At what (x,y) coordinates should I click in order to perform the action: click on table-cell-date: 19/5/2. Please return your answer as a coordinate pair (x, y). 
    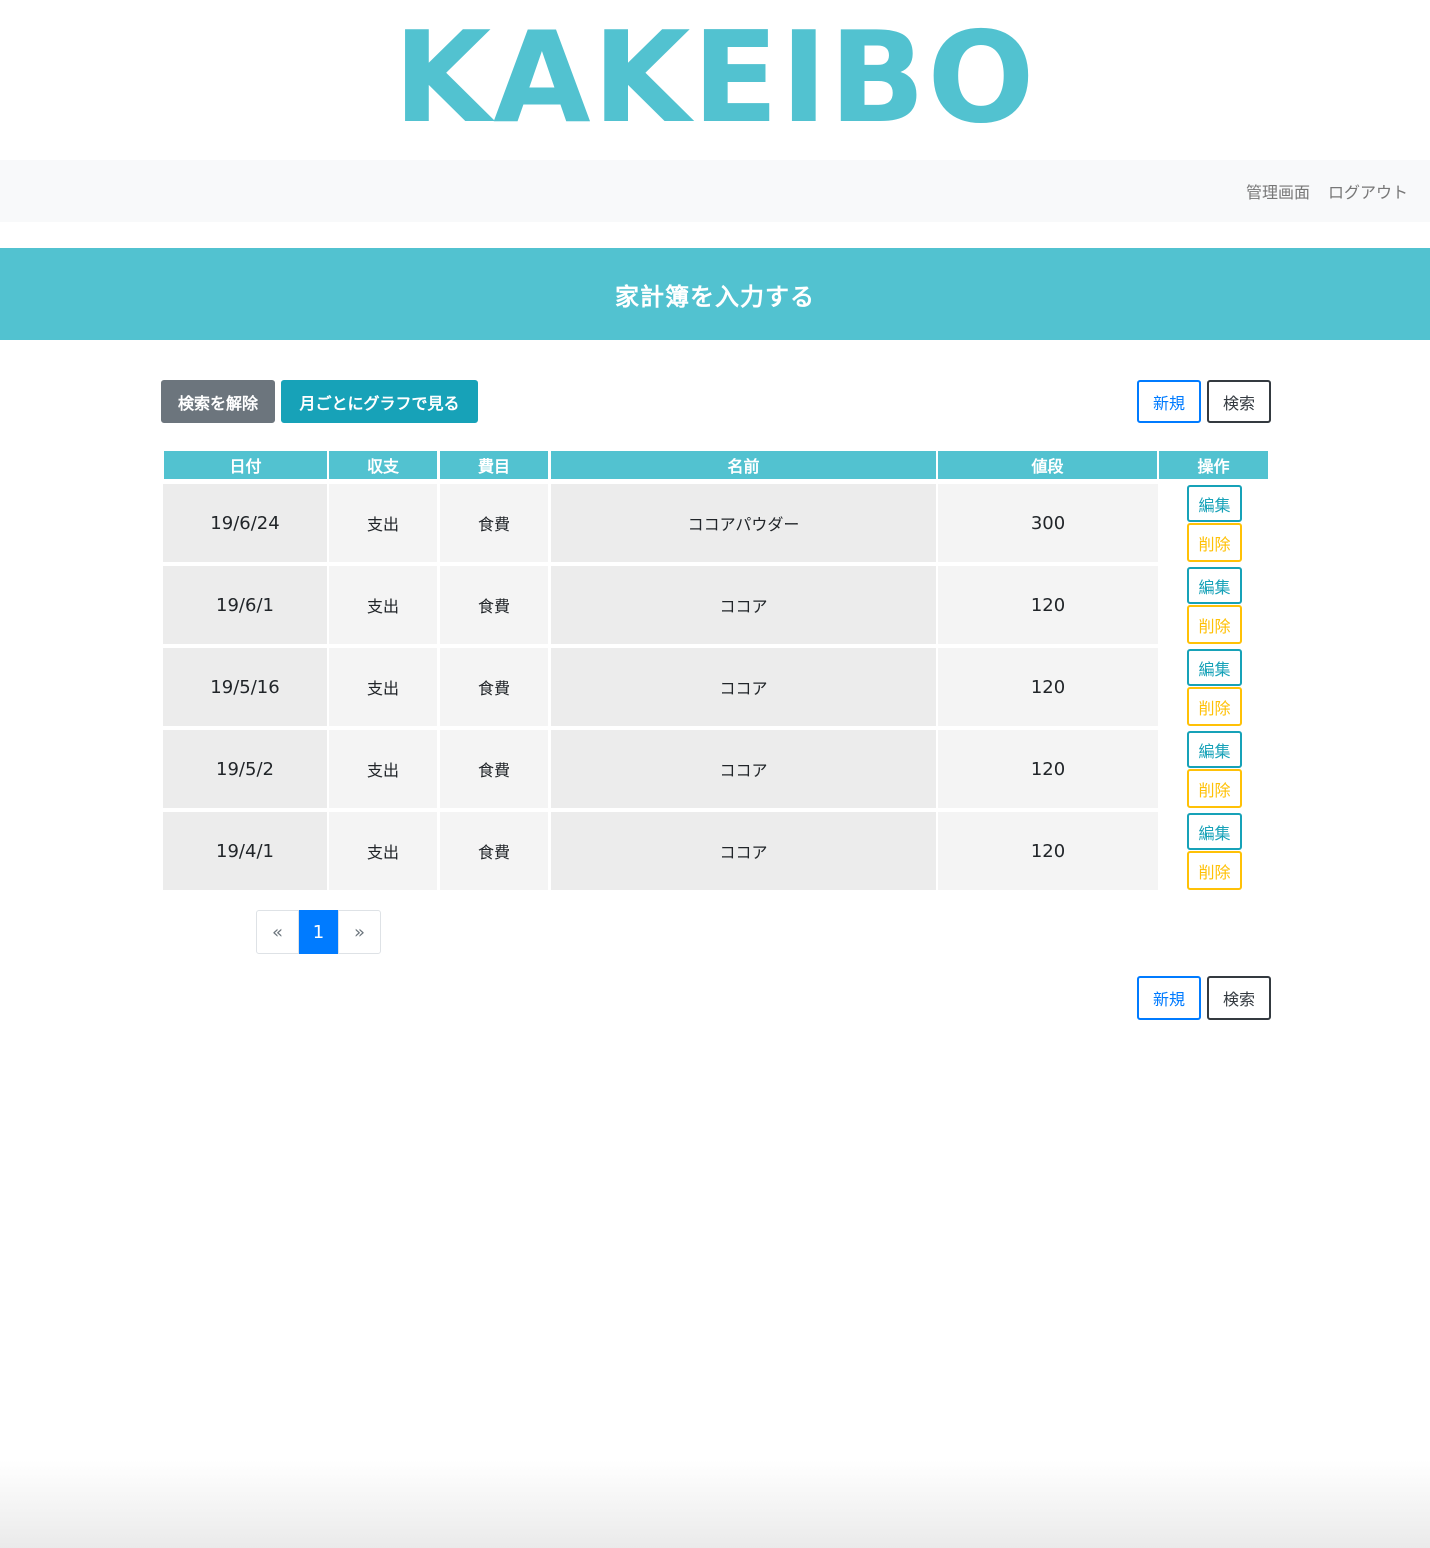
    Looking at the image, I should click on (245, 769).